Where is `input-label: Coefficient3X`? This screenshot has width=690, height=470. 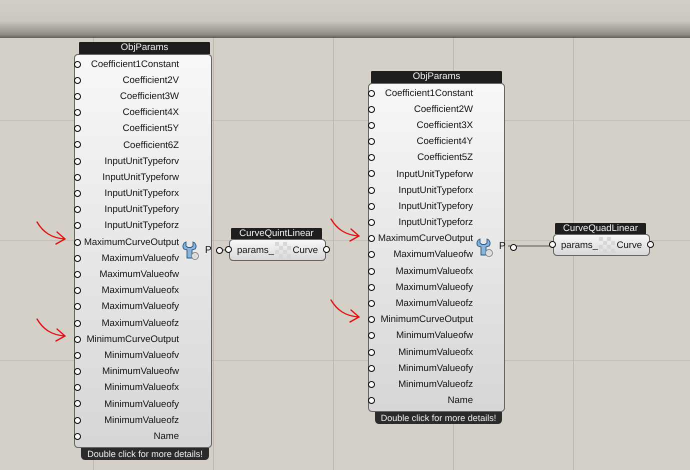
input-label: Coefficient3X is located at coordinates (444, 125).